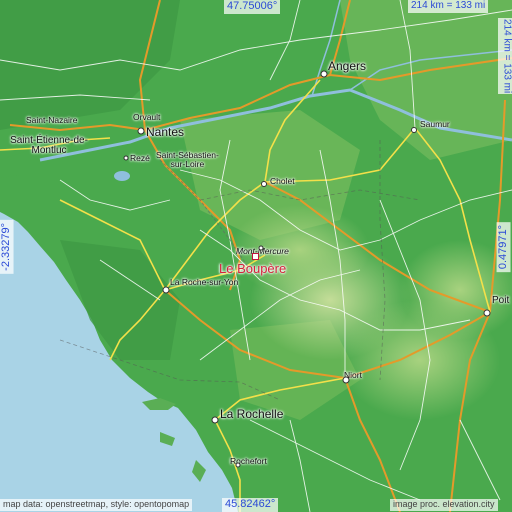  What do you see at coordinates (187, 159) in the screenshot?
I see `city-label-saint-sebastien-sur-loire: Saint-Sébastien- sur-Loire` at bounding box center [187, 159].